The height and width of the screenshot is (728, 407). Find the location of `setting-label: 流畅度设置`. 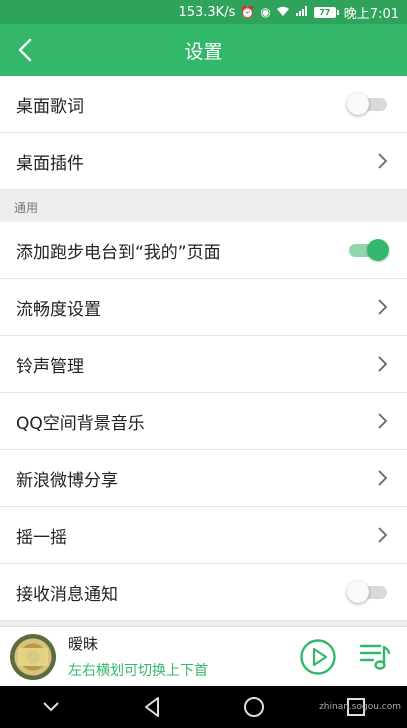

setting-label: 流畅度设置 is located at coordinates (58, 309).